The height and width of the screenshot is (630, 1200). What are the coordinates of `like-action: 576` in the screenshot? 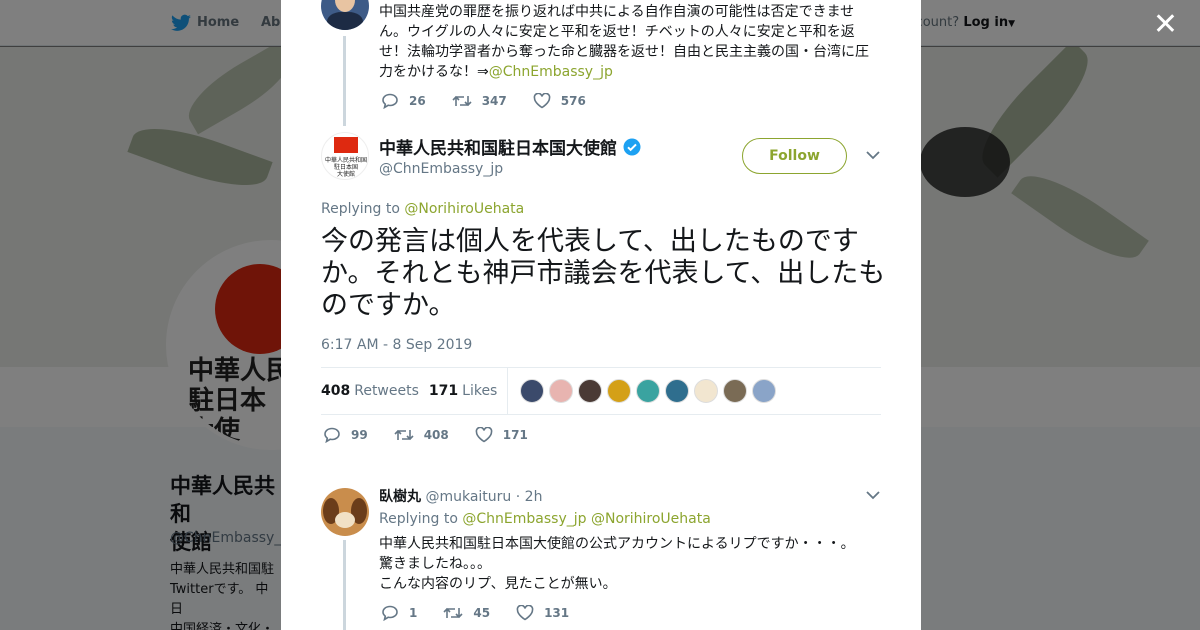 It's located at (559, 101).